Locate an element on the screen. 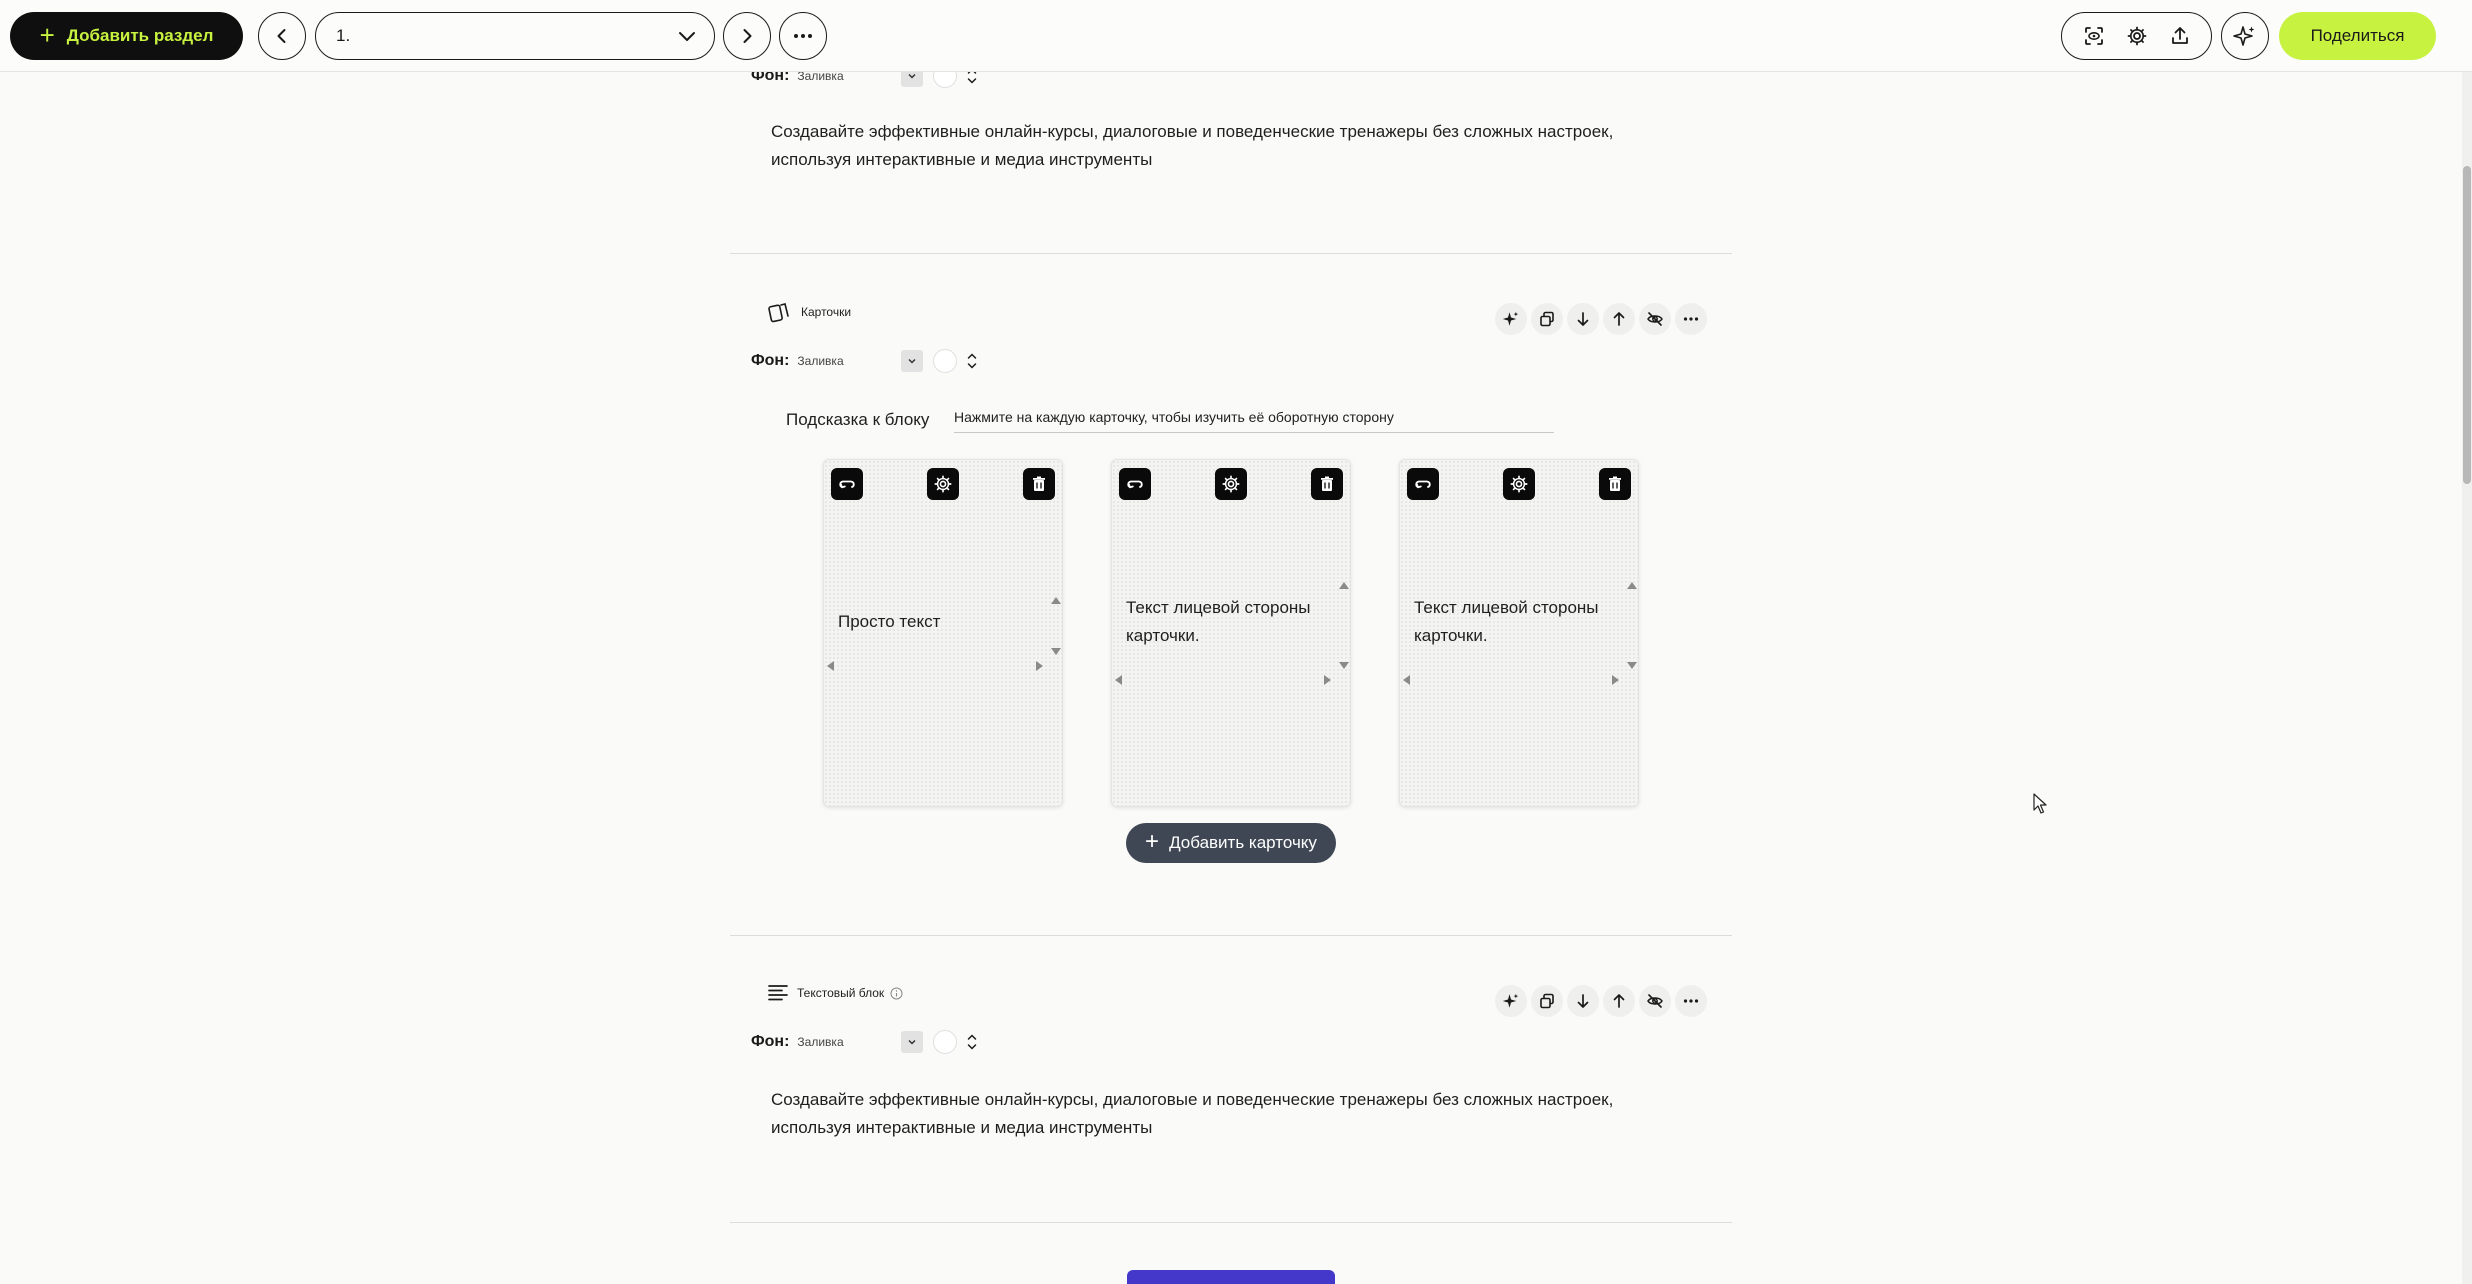 Image resolution: width=2472 pixels, height=1284 pixels. cards-block-header: Карточки is located at coordinates (809, 312).